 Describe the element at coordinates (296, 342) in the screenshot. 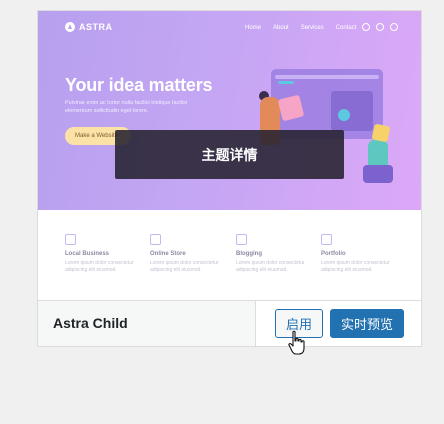

I see `hand-pointer-cursor-icon` at that location.